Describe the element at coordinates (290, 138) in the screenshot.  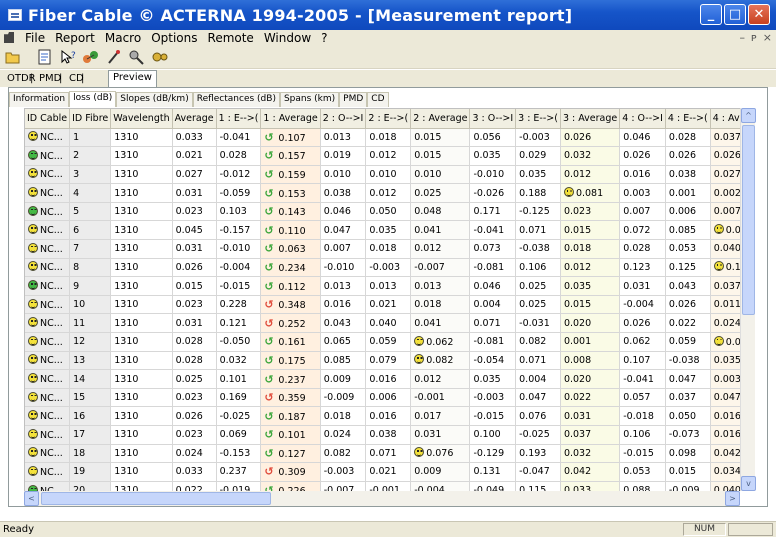
I see `table-cell: ↺ 0.107` at that location.